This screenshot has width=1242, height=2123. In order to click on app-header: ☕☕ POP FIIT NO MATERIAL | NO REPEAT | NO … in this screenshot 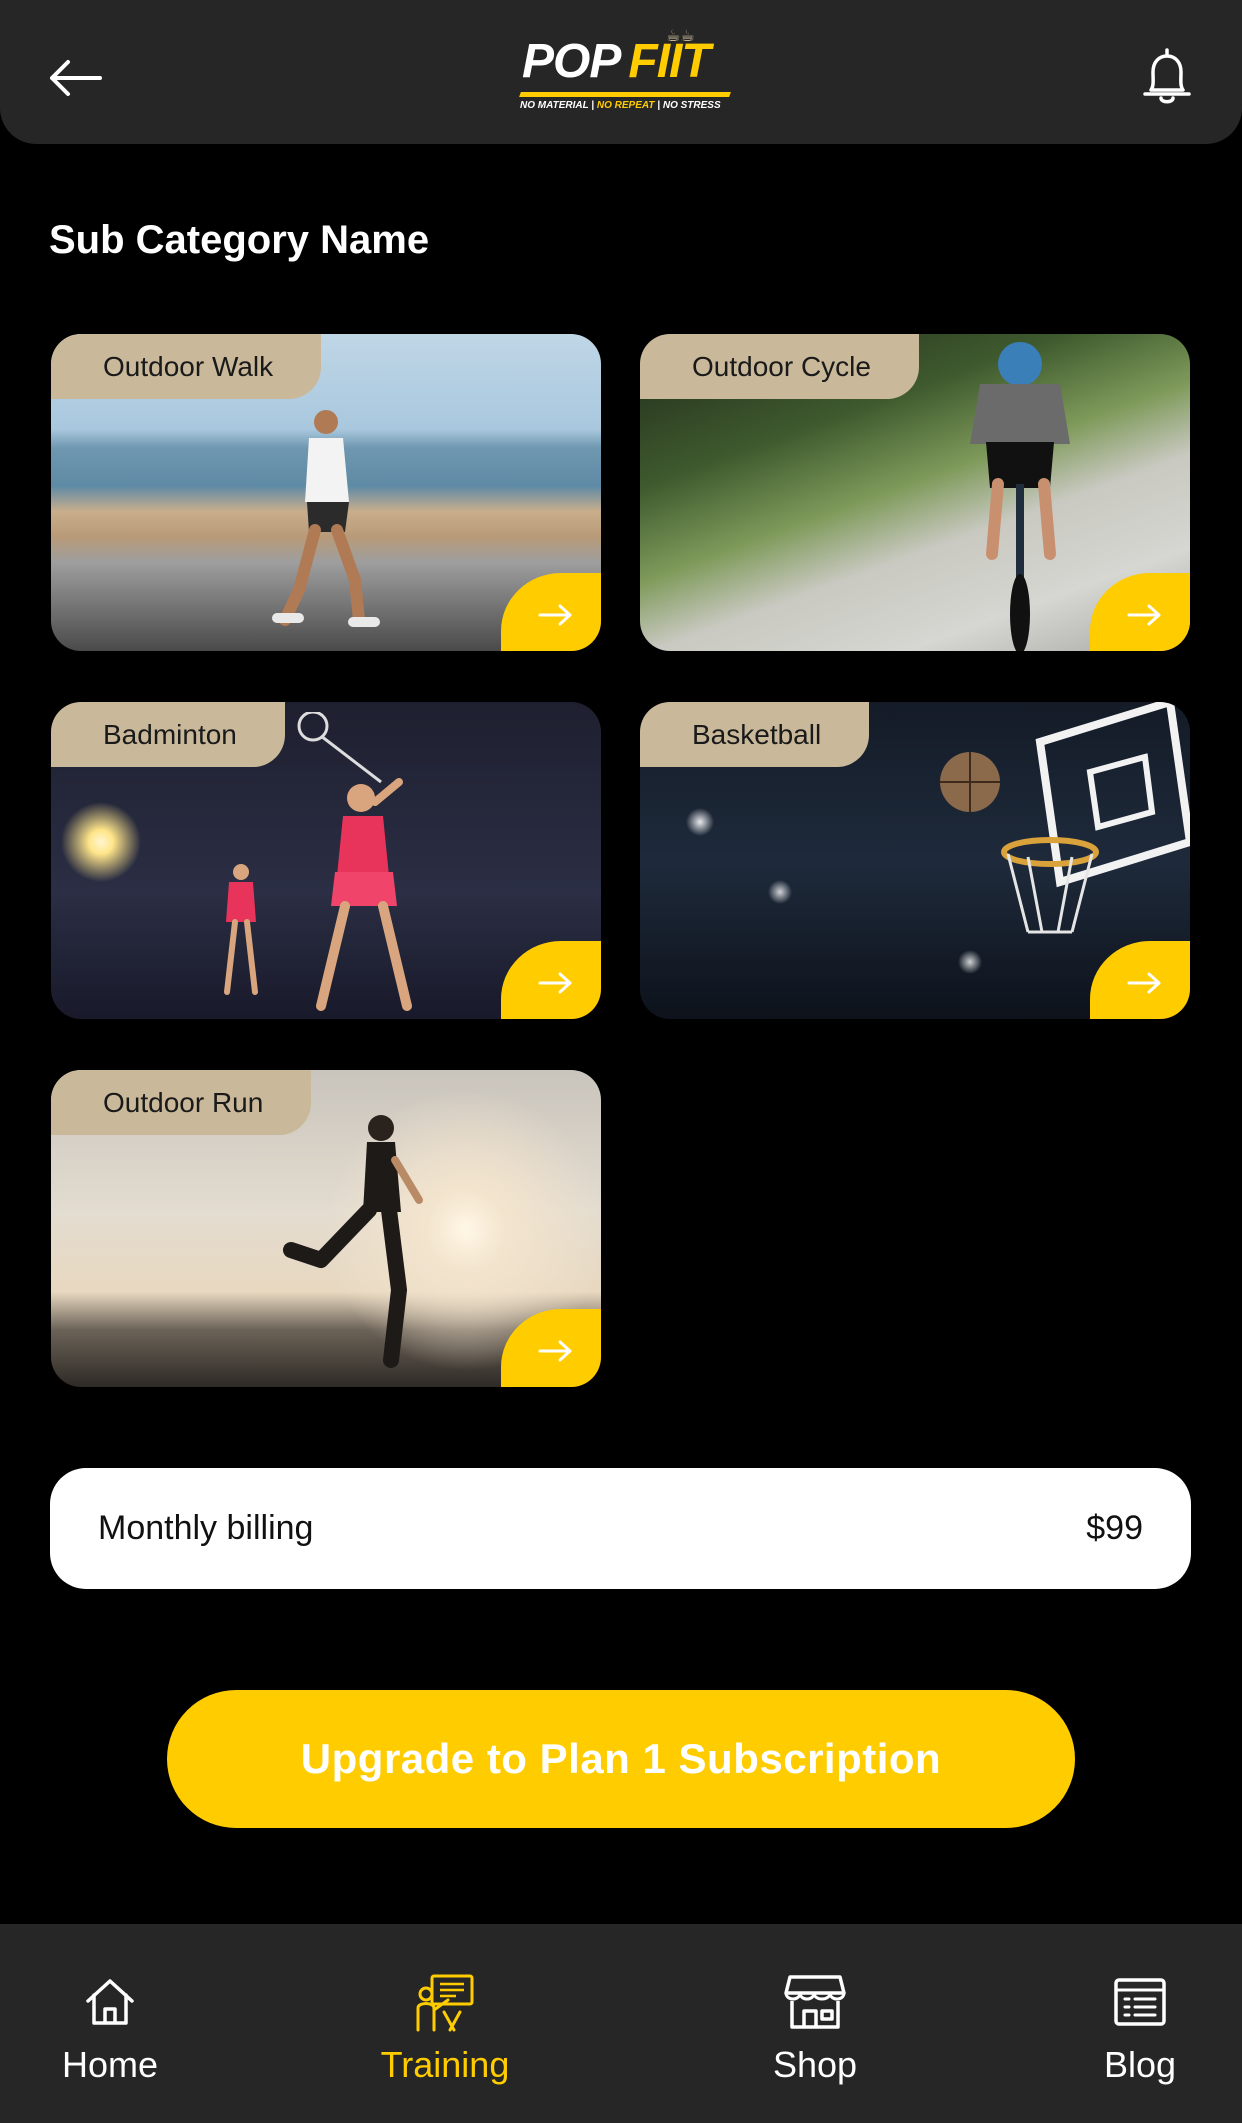, I will do `click(621, 72)`.